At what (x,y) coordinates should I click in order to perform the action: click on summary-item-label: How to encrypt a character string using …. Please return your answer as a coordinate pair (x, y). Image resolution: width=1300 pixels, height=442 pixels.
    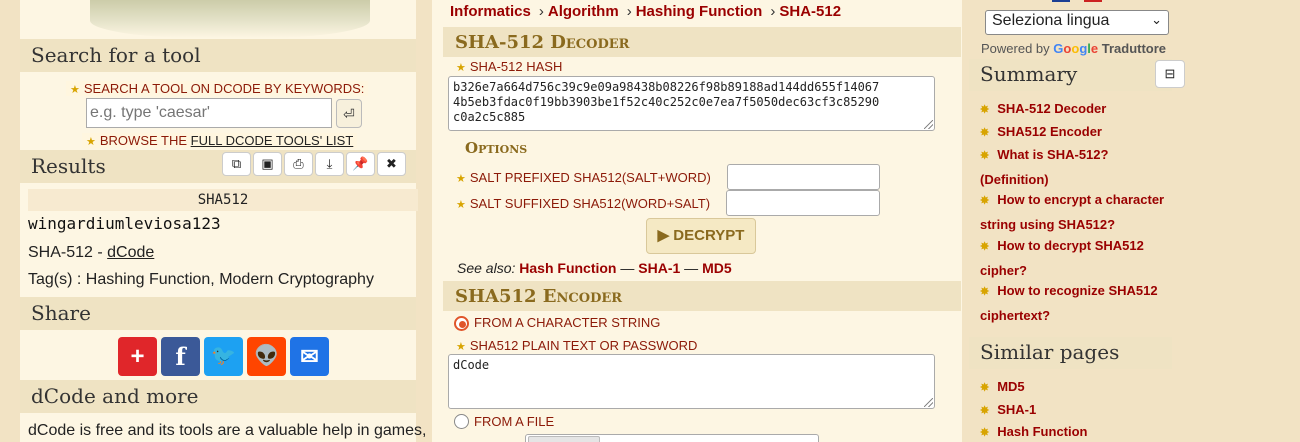
    Looking at the image, I should click on (1072, 212).